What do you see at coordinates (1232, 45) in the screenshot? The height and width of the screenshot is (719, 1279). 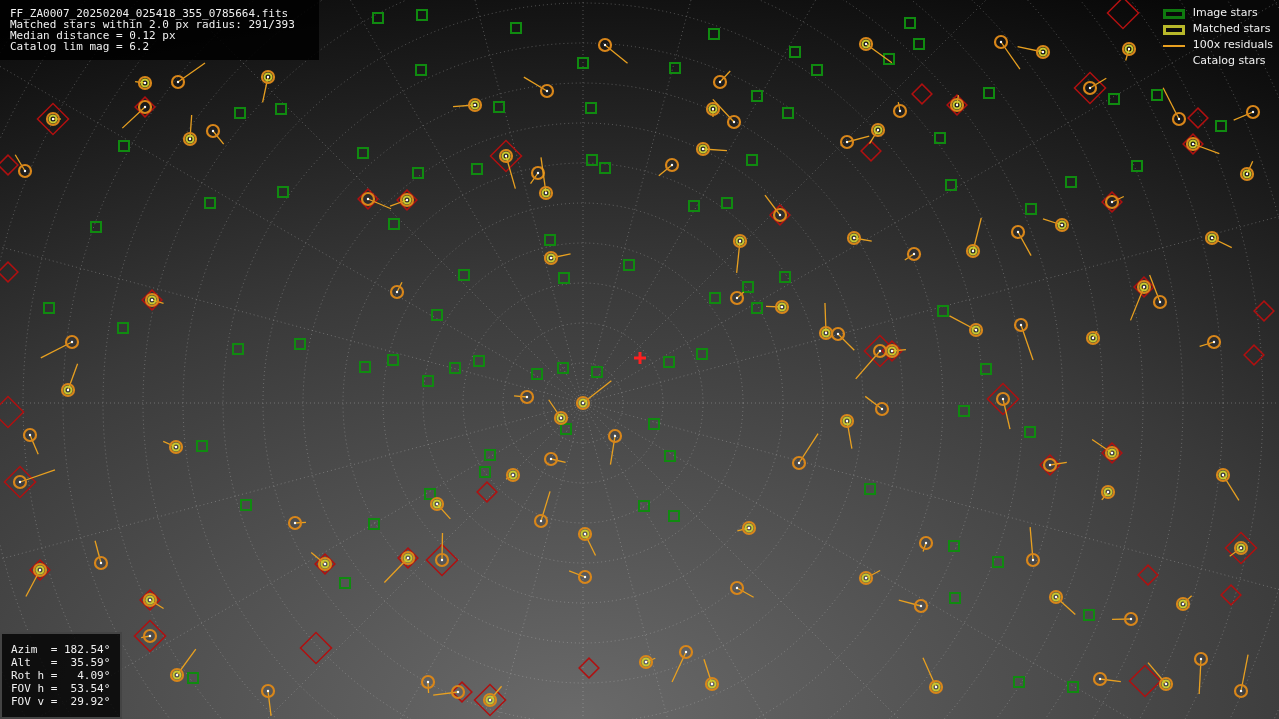 I see `legend-label: 100x residuals` at bounding box center [1232, 45].